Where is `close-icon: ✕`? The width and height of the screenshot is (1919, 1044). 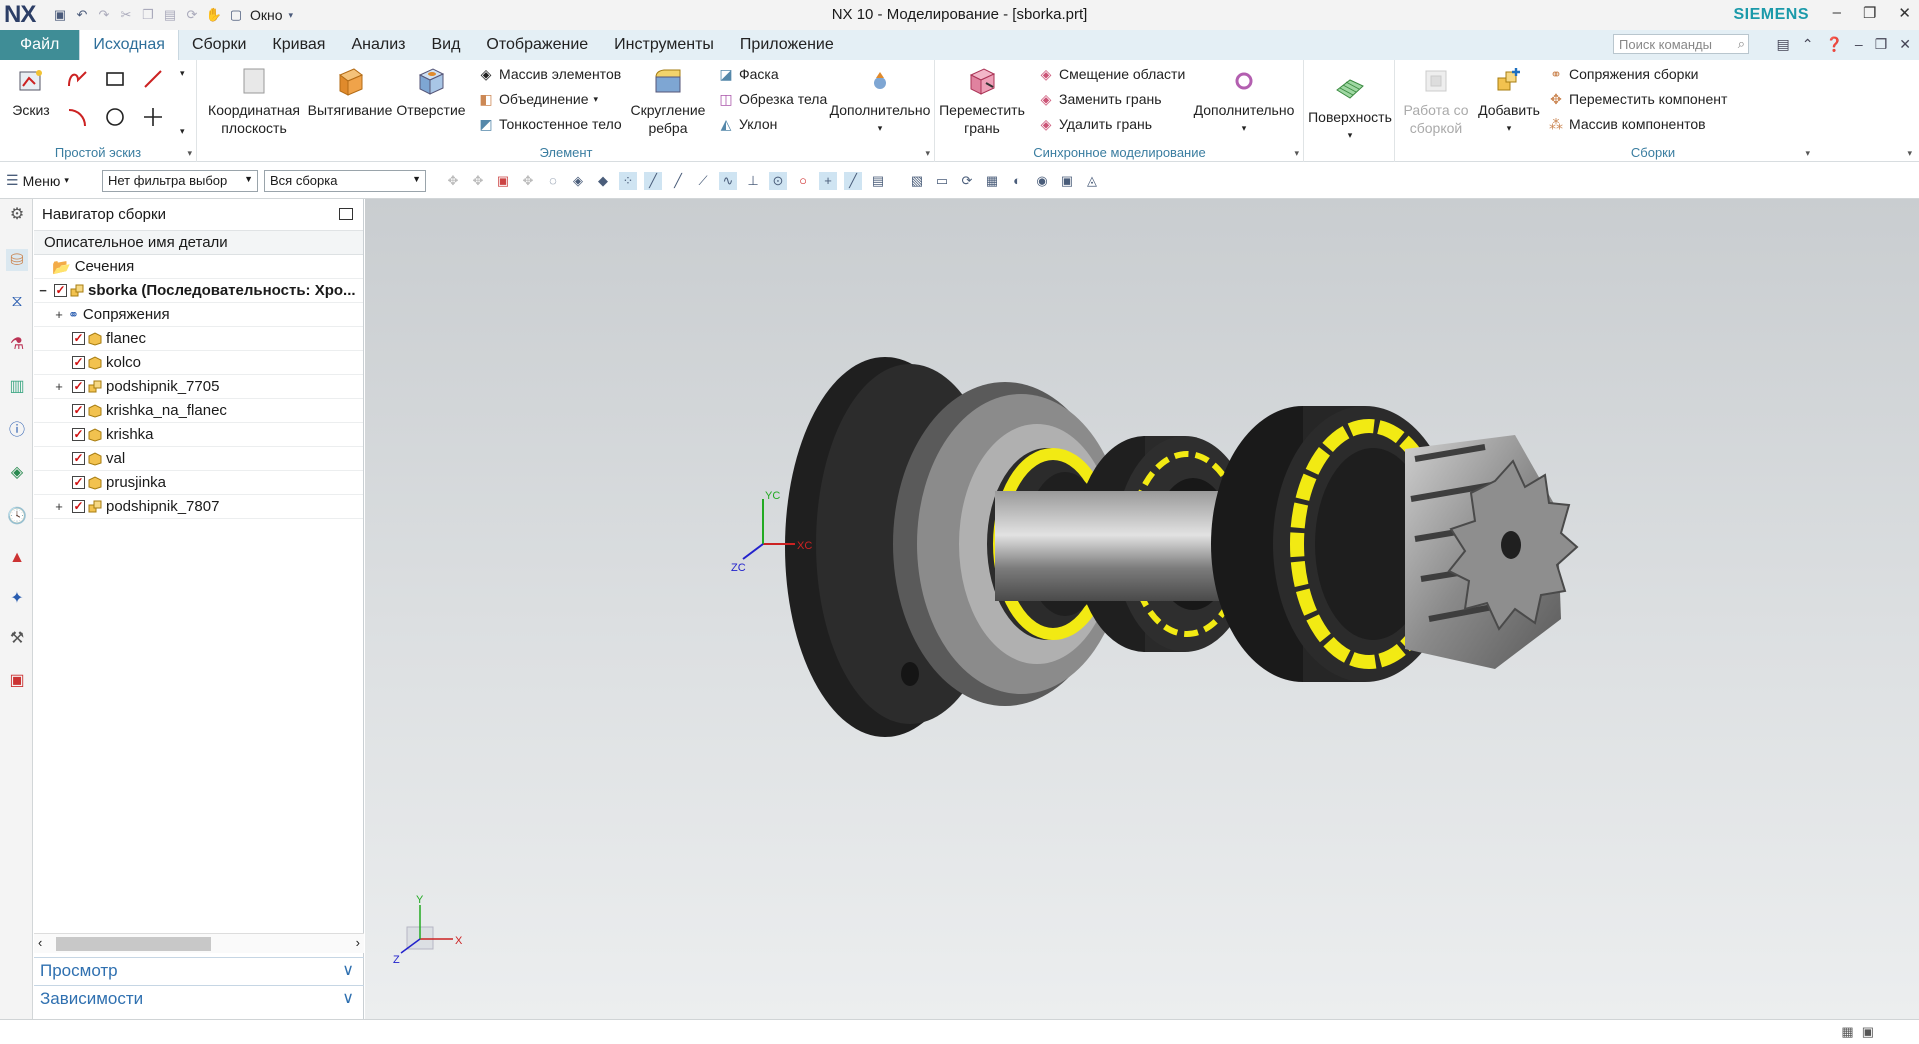
close-icon: ✕ is located at coordinates (1905, 44).